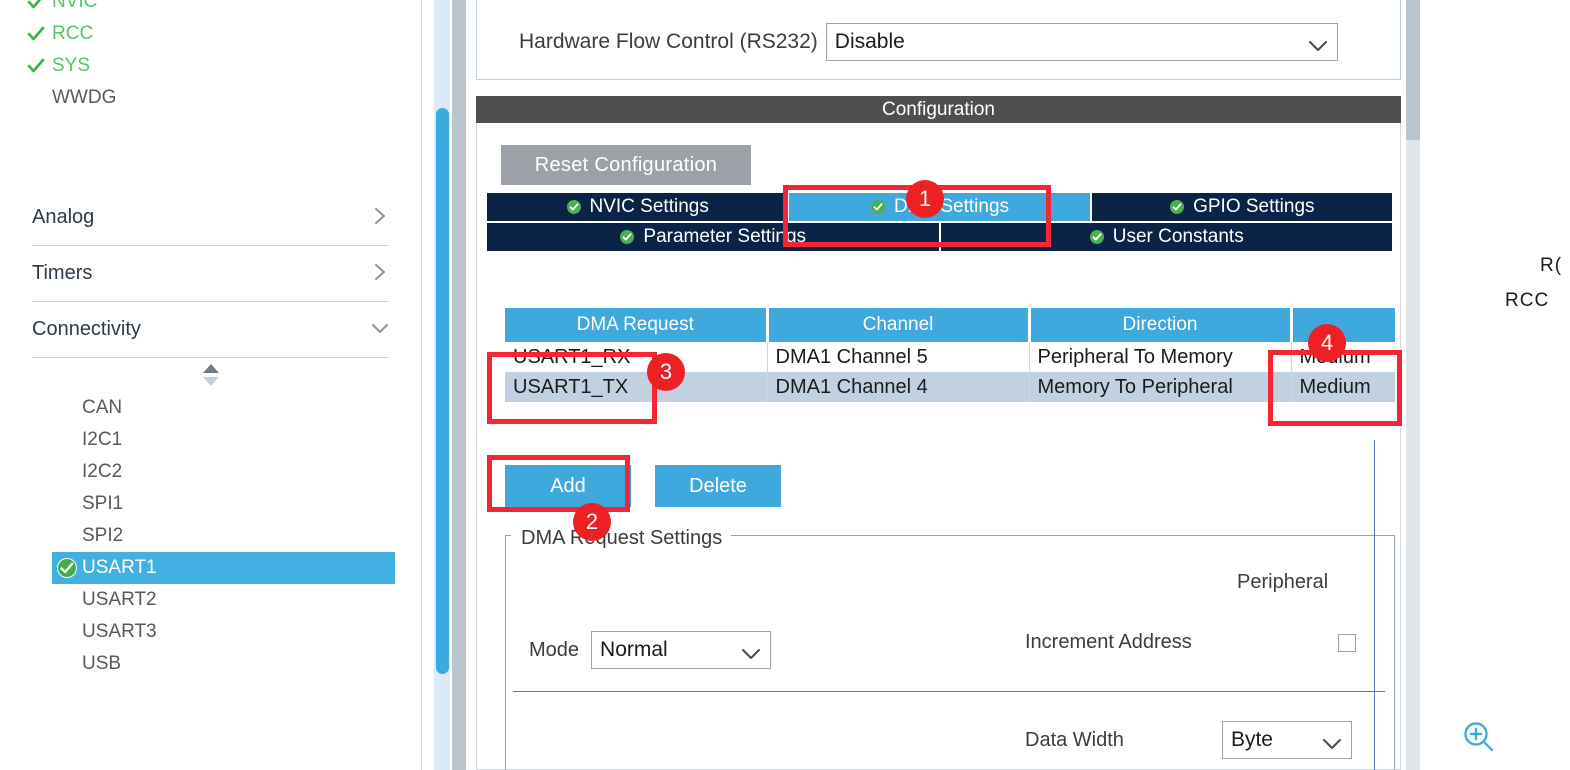 This screenshot has height=770, width=1570. Describe the element at coordinates (210, 504) in the screenshot. I see `sidebar-item-spi1: SPI1` at that location.